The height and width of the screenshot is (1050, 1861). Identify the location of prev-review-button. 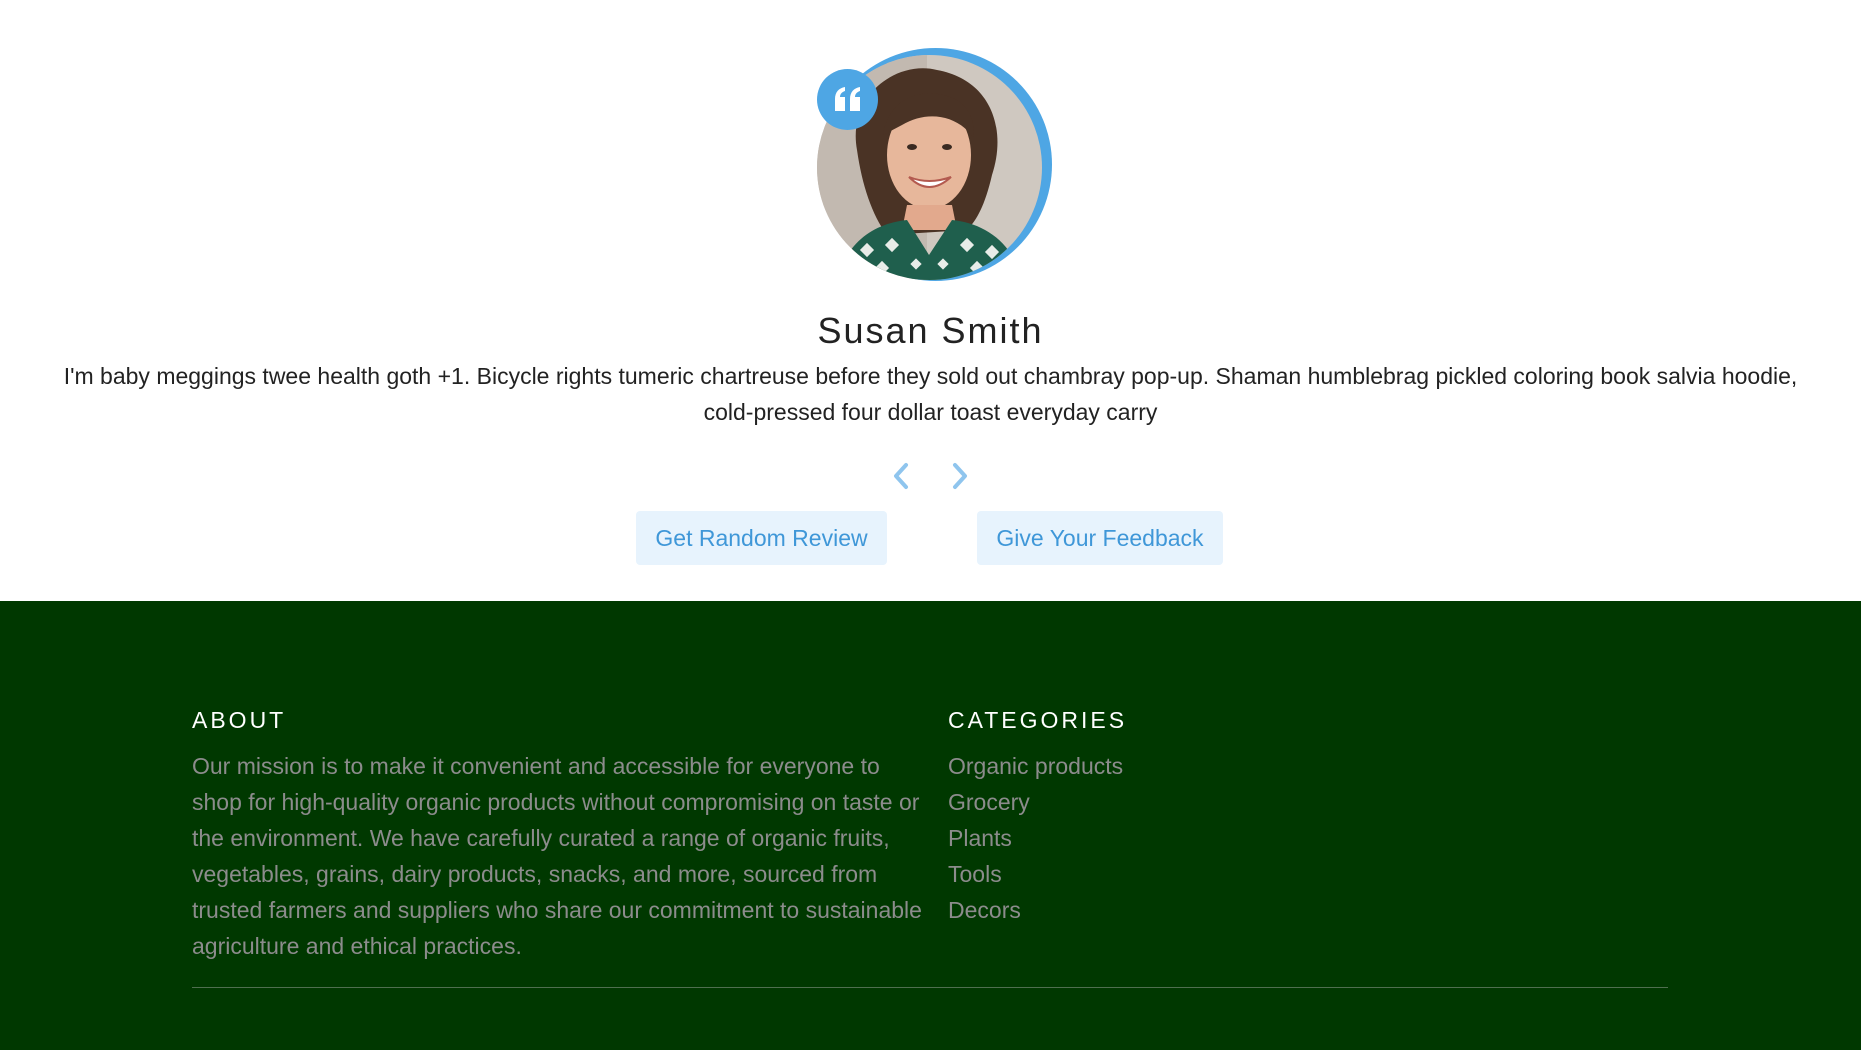
(901, 476).